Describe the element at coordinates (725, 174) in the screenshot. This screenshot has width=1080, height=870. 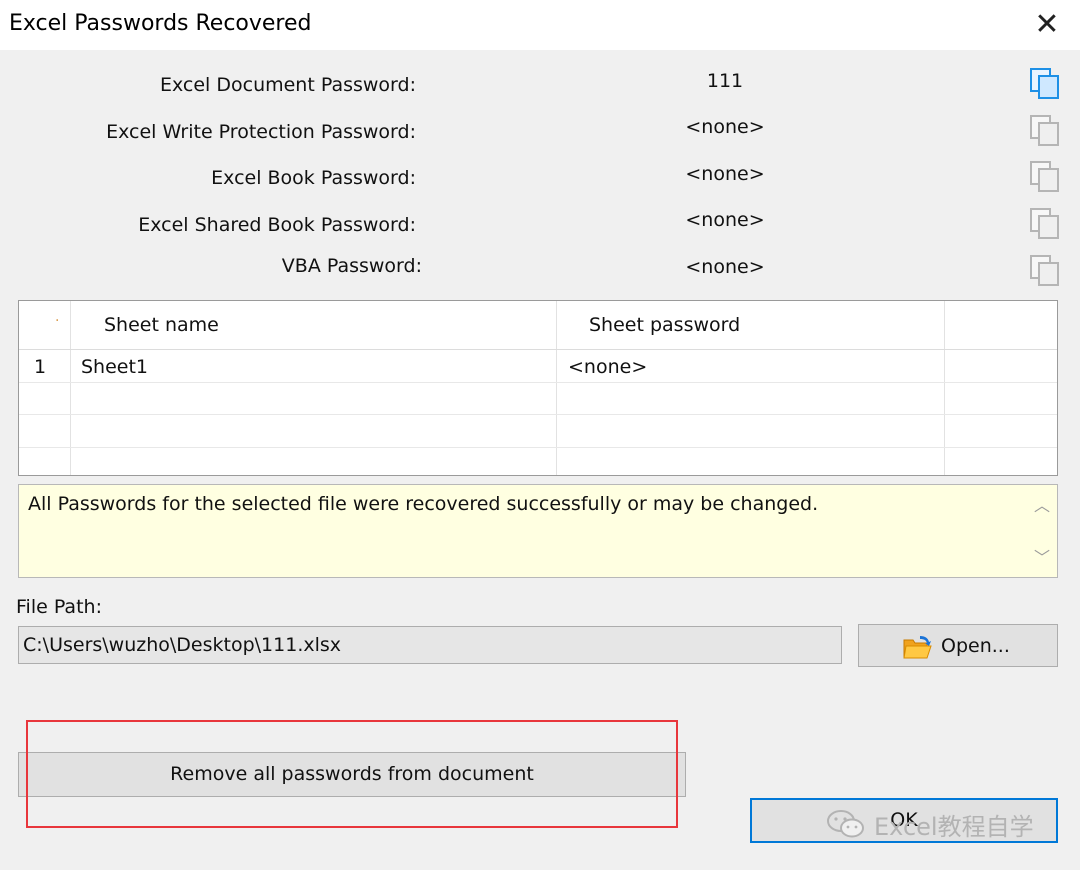
I see `book-password-value: <none>` at that location.